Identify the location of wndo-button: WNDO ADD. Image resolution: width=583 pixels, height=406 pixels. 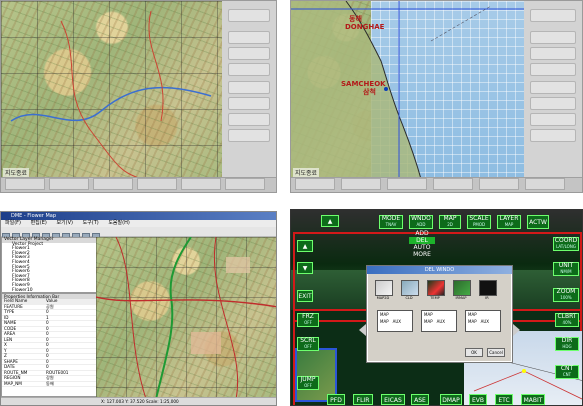
(421, 222).